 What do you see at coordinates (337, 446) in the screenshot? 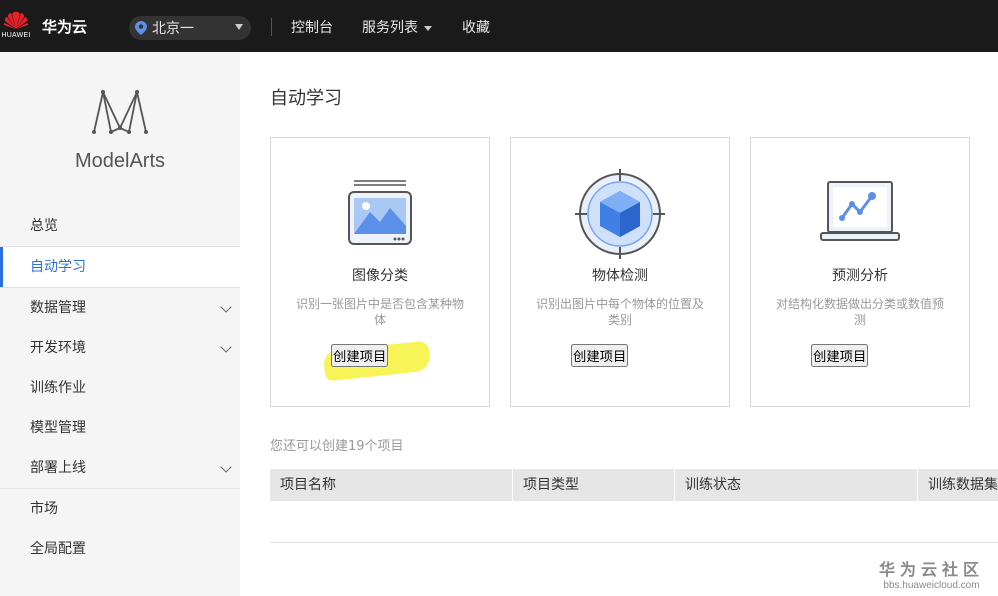
I see `remaining-projects-text: 您还可以创建19个项目` at bounding box center [337, 446].